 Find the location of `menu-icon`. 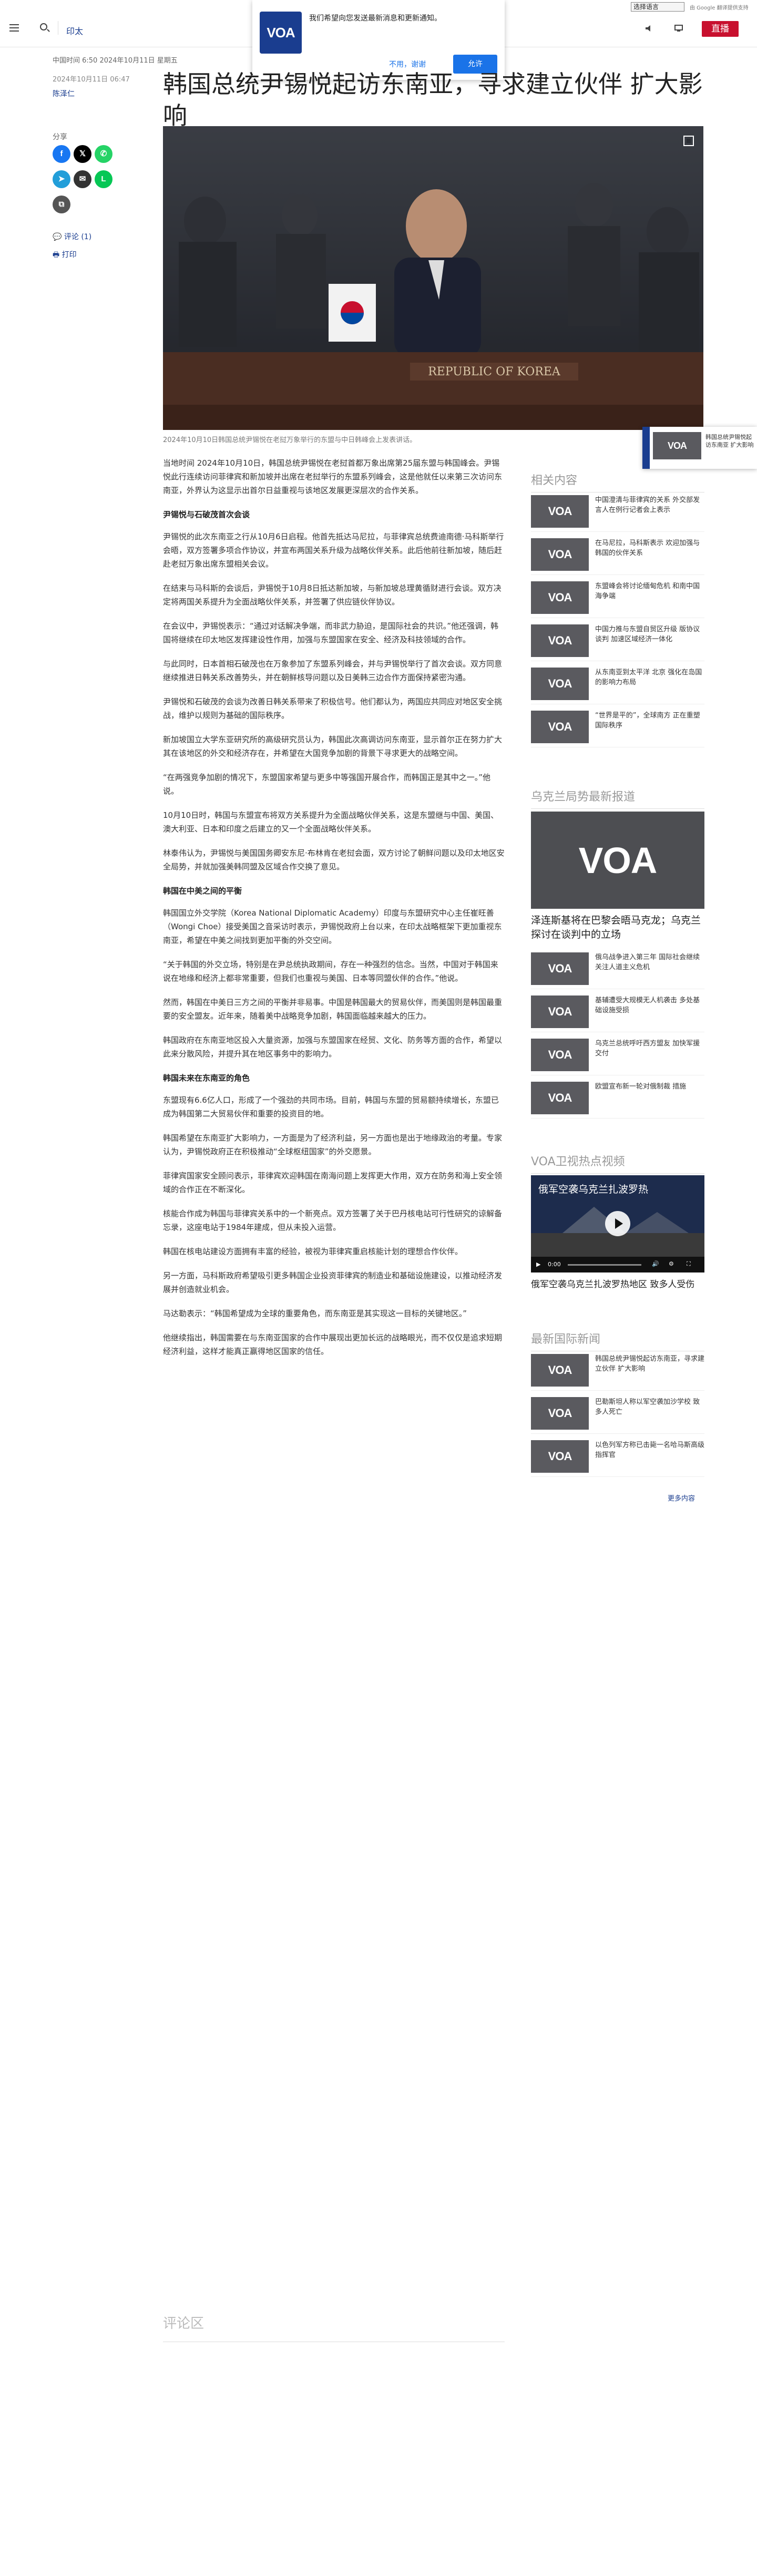

menu-icon is located at coordinates (14, 28).